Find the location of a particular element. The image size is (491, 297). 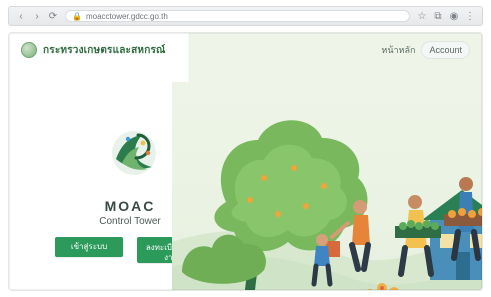

org-brand: กระทรวงเกษตรและสหกรณ์ is located at coordinates (93, 50).